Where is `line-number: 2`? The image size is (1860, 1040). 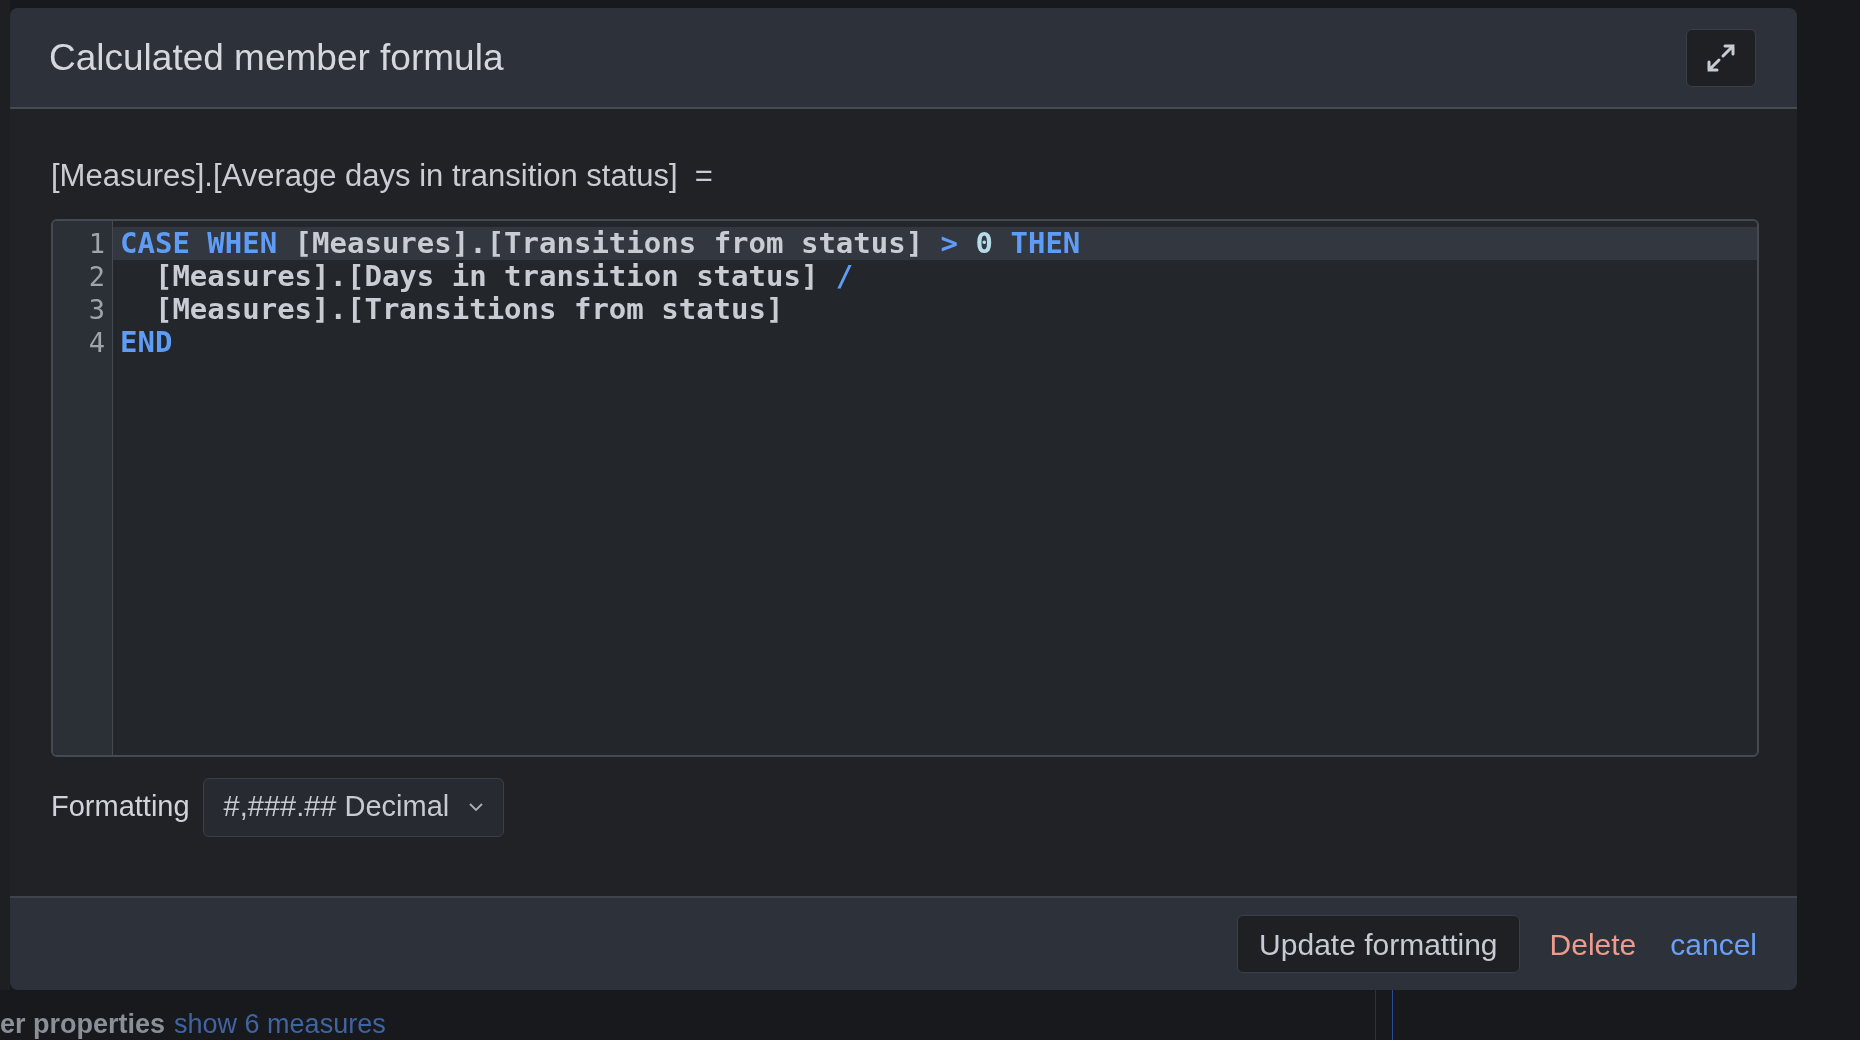 line-number: 2 is located at coordinates (96, 276).